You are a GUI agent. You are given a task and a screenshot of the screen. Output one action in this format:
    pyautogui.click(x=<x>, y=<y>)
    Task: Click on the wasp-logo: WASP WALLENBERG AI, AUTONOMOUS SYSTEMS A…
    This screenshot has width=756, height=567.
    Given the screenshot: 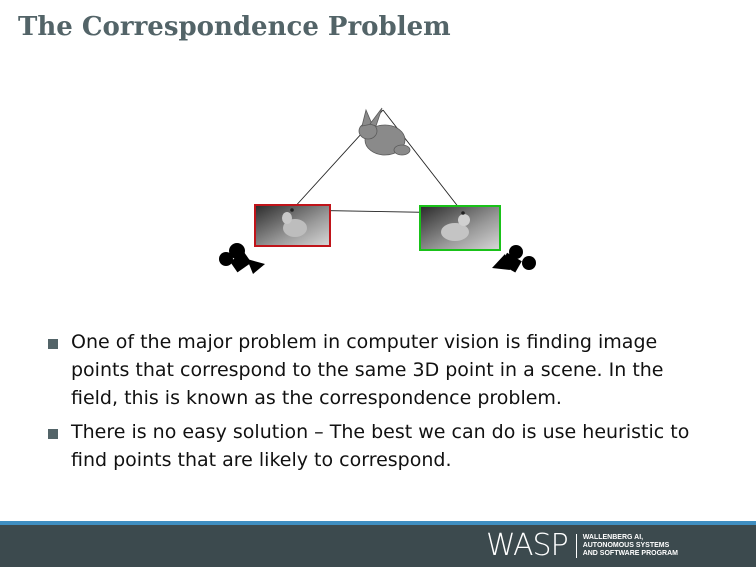 What is the action you would take?
    pyautogui.click(x=582, y=545)
    